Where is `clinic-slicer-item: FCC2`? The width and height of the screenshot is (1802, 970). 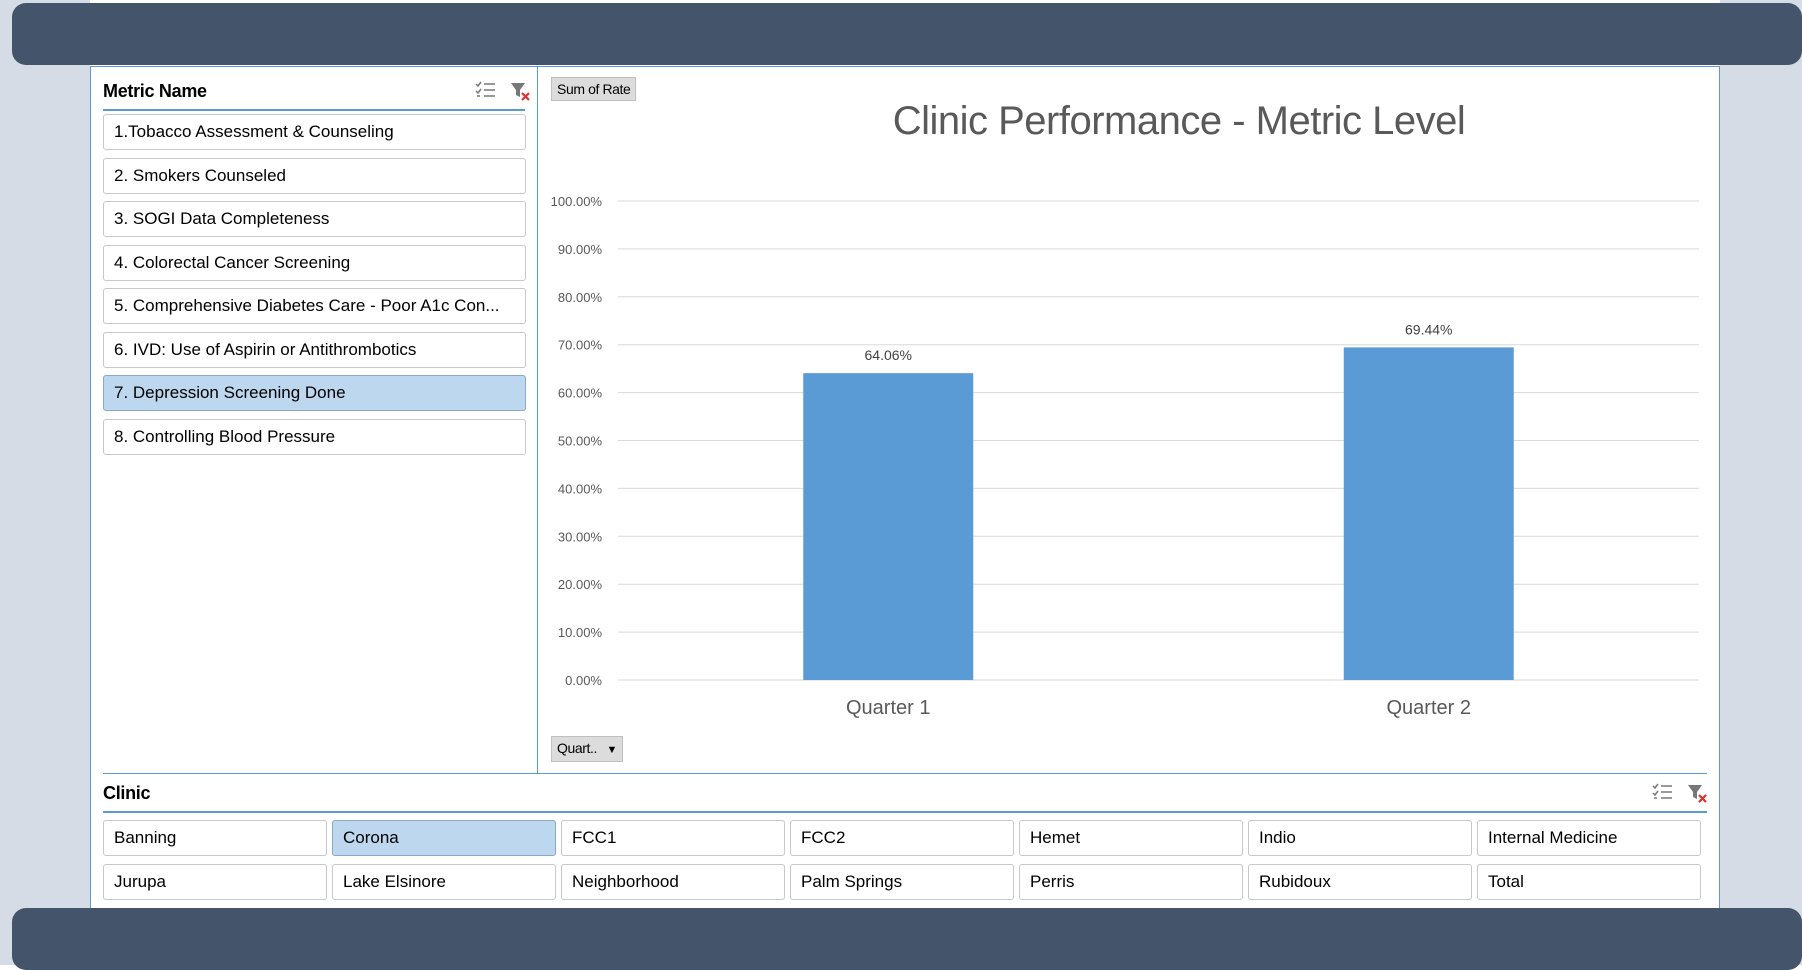
clinic-slicer-item: FCC2 is located at coordinates (902, 838).